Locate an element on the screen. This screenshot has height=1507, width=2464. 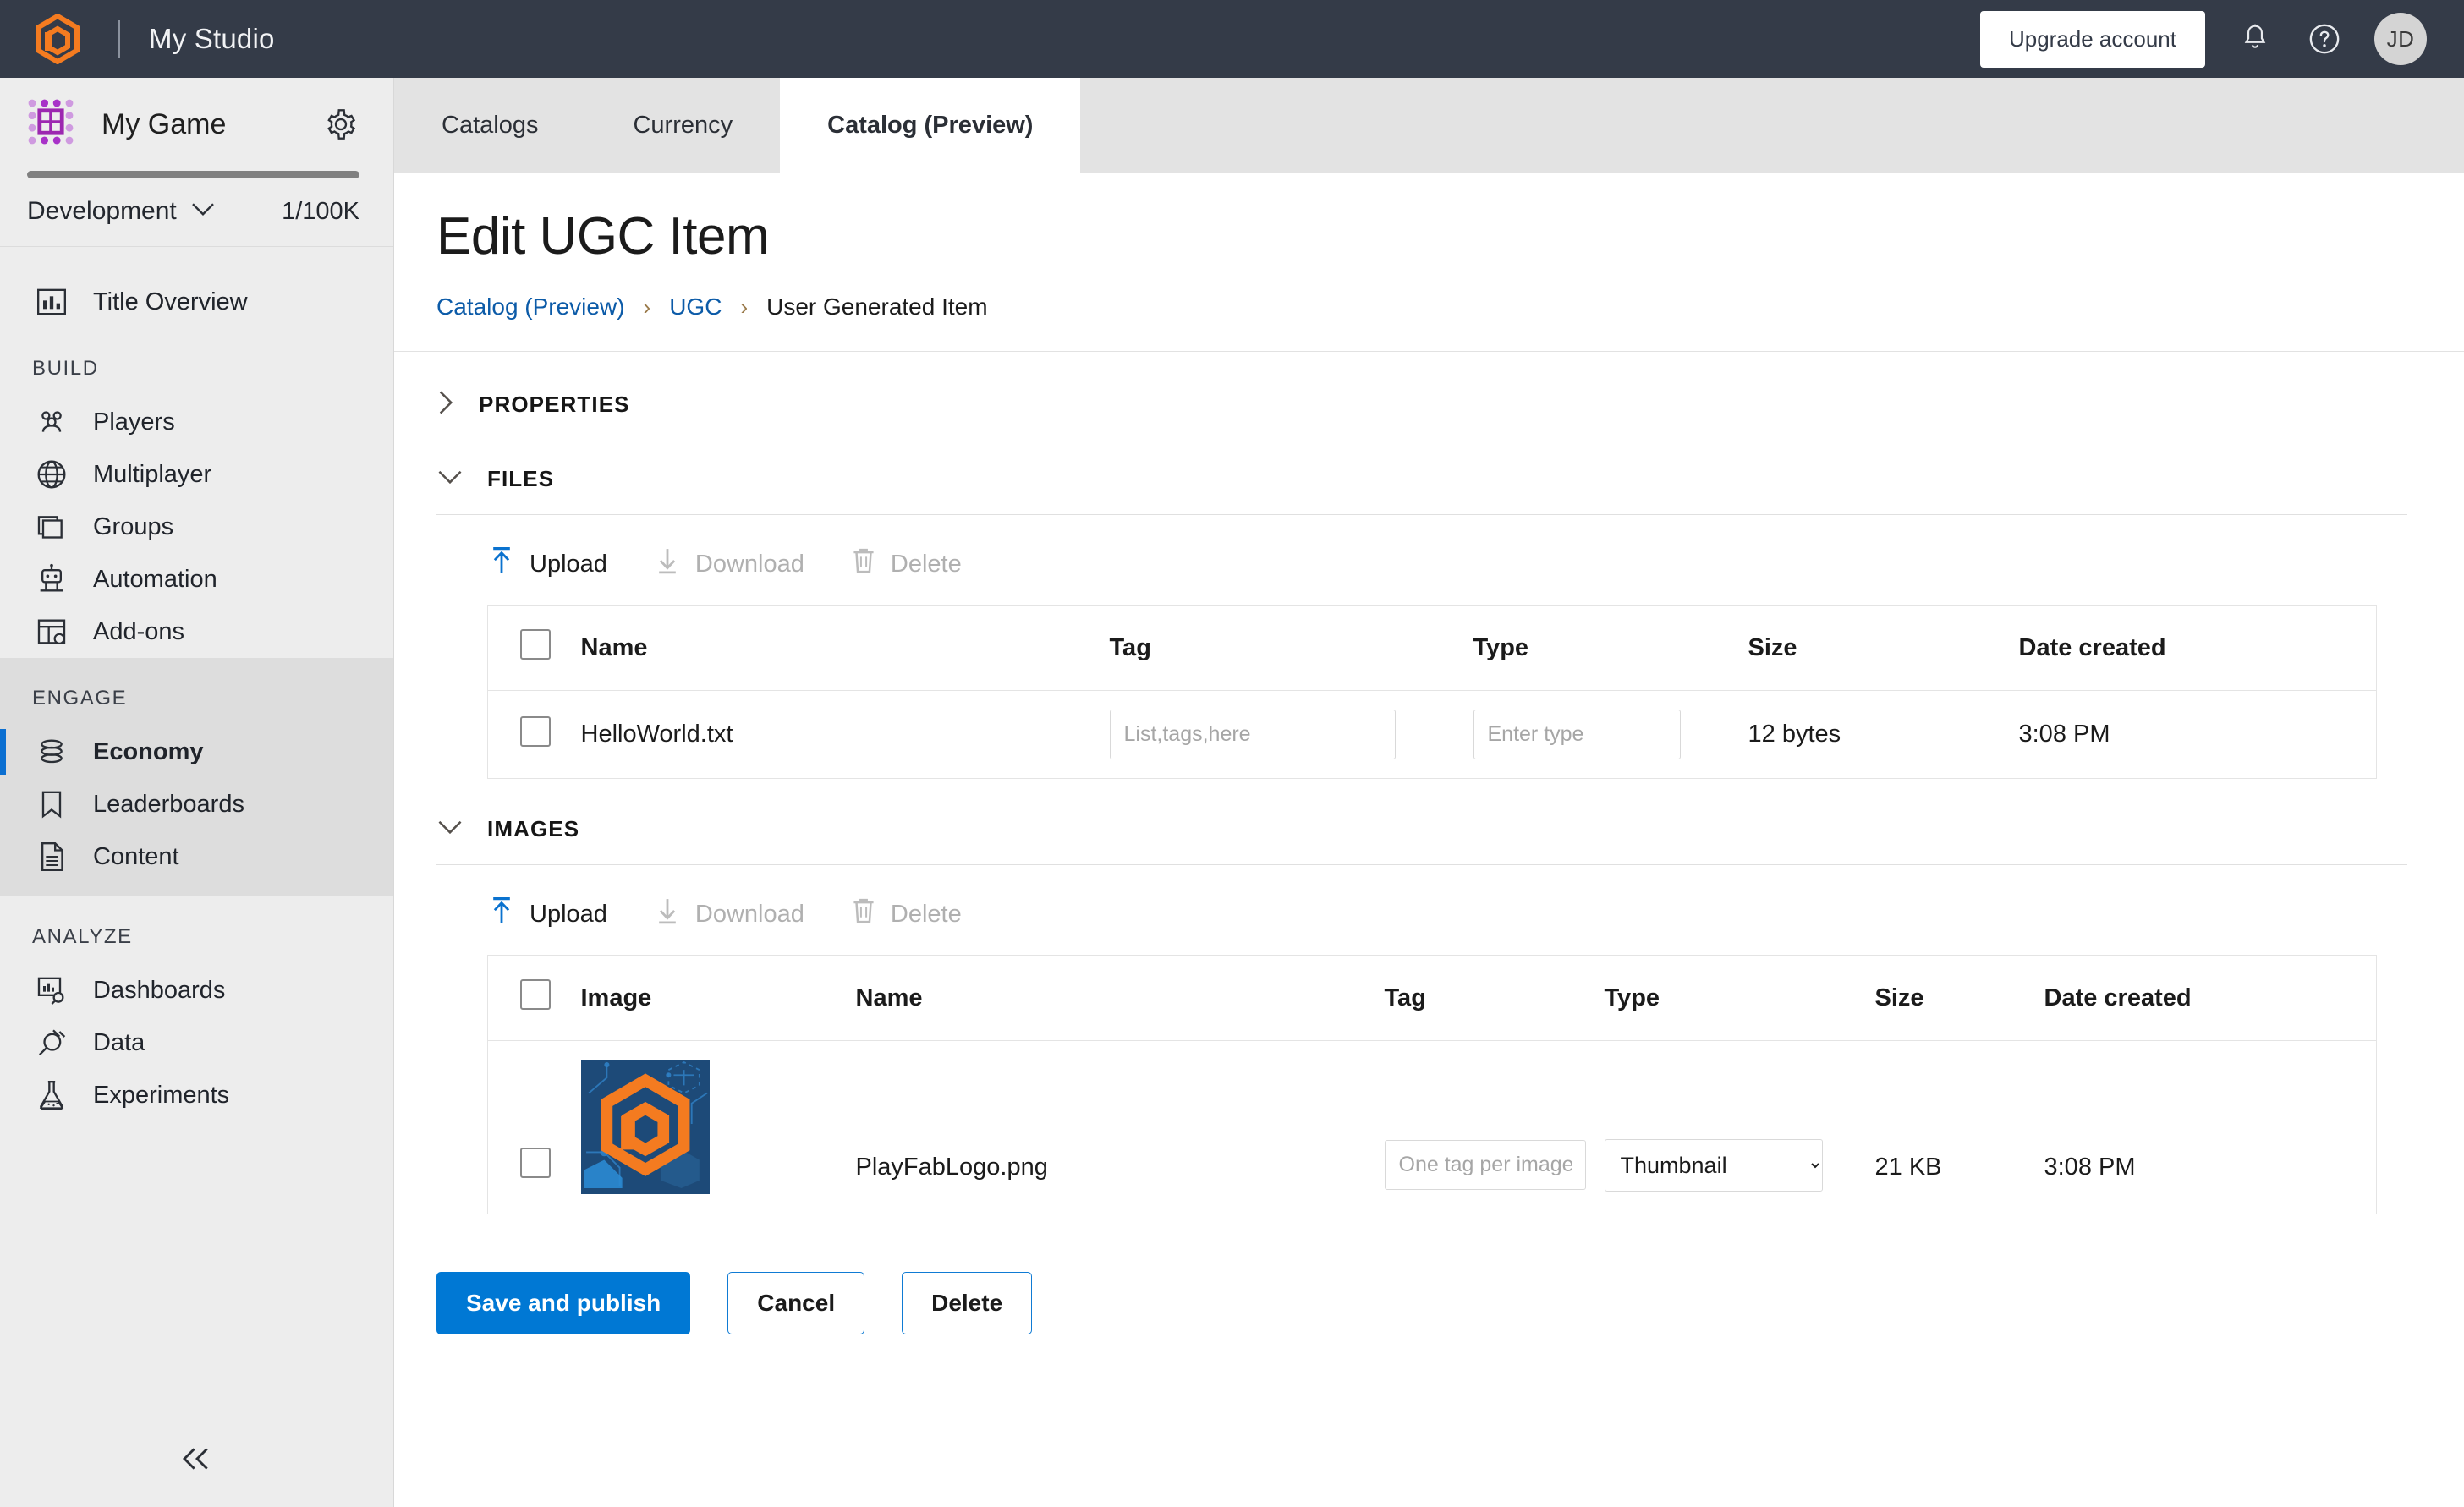
sidebar-item-content: Content is located at coordinates (197, 856).